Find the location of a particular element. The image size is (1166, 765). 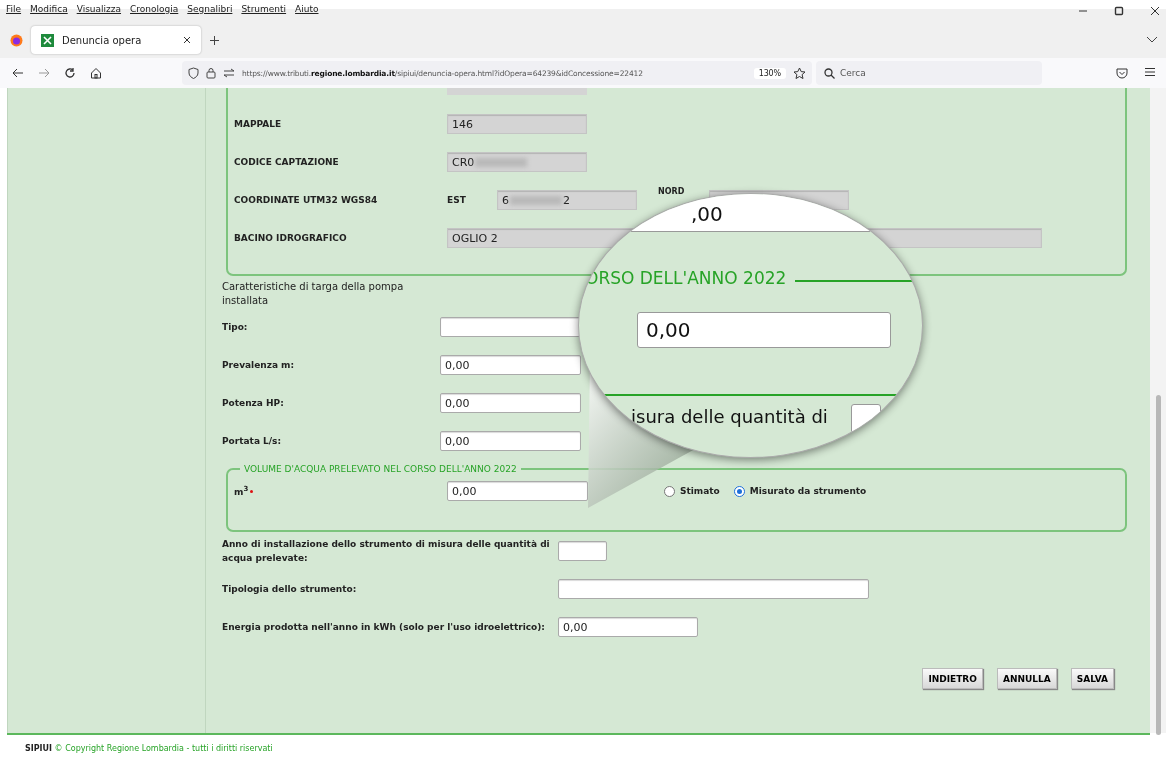

field-label: BACINO IDROGRAFICO is located at coordinates (291, 238).